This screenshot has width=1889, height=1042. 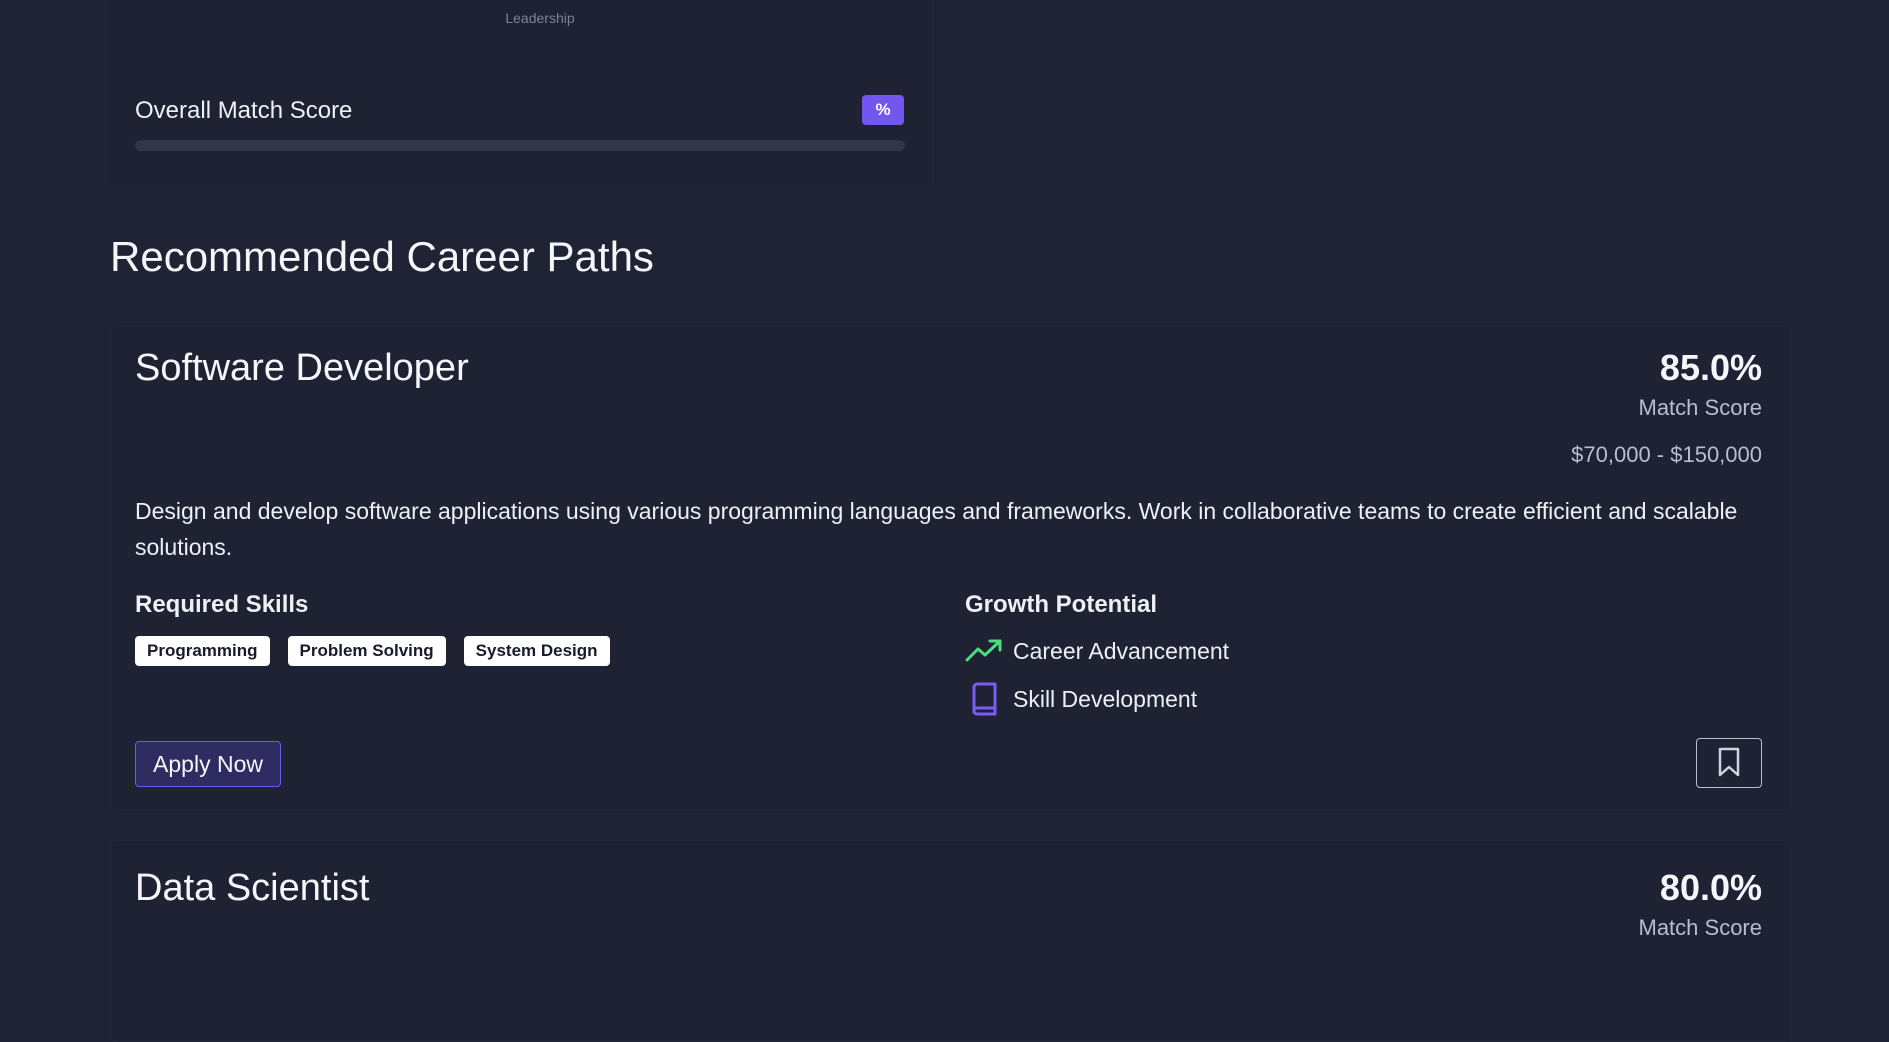 What do you see at coordinates (1710, 887) in the screenshot?
I see `match-score-value: 80.0%` at bounding box center [1710, 887].